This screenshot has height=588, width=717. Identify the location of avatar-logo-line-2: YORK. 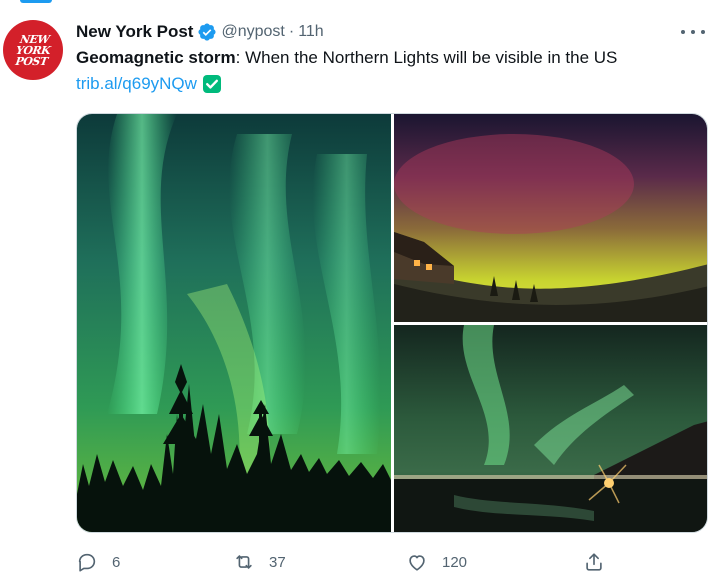
(33, 50).